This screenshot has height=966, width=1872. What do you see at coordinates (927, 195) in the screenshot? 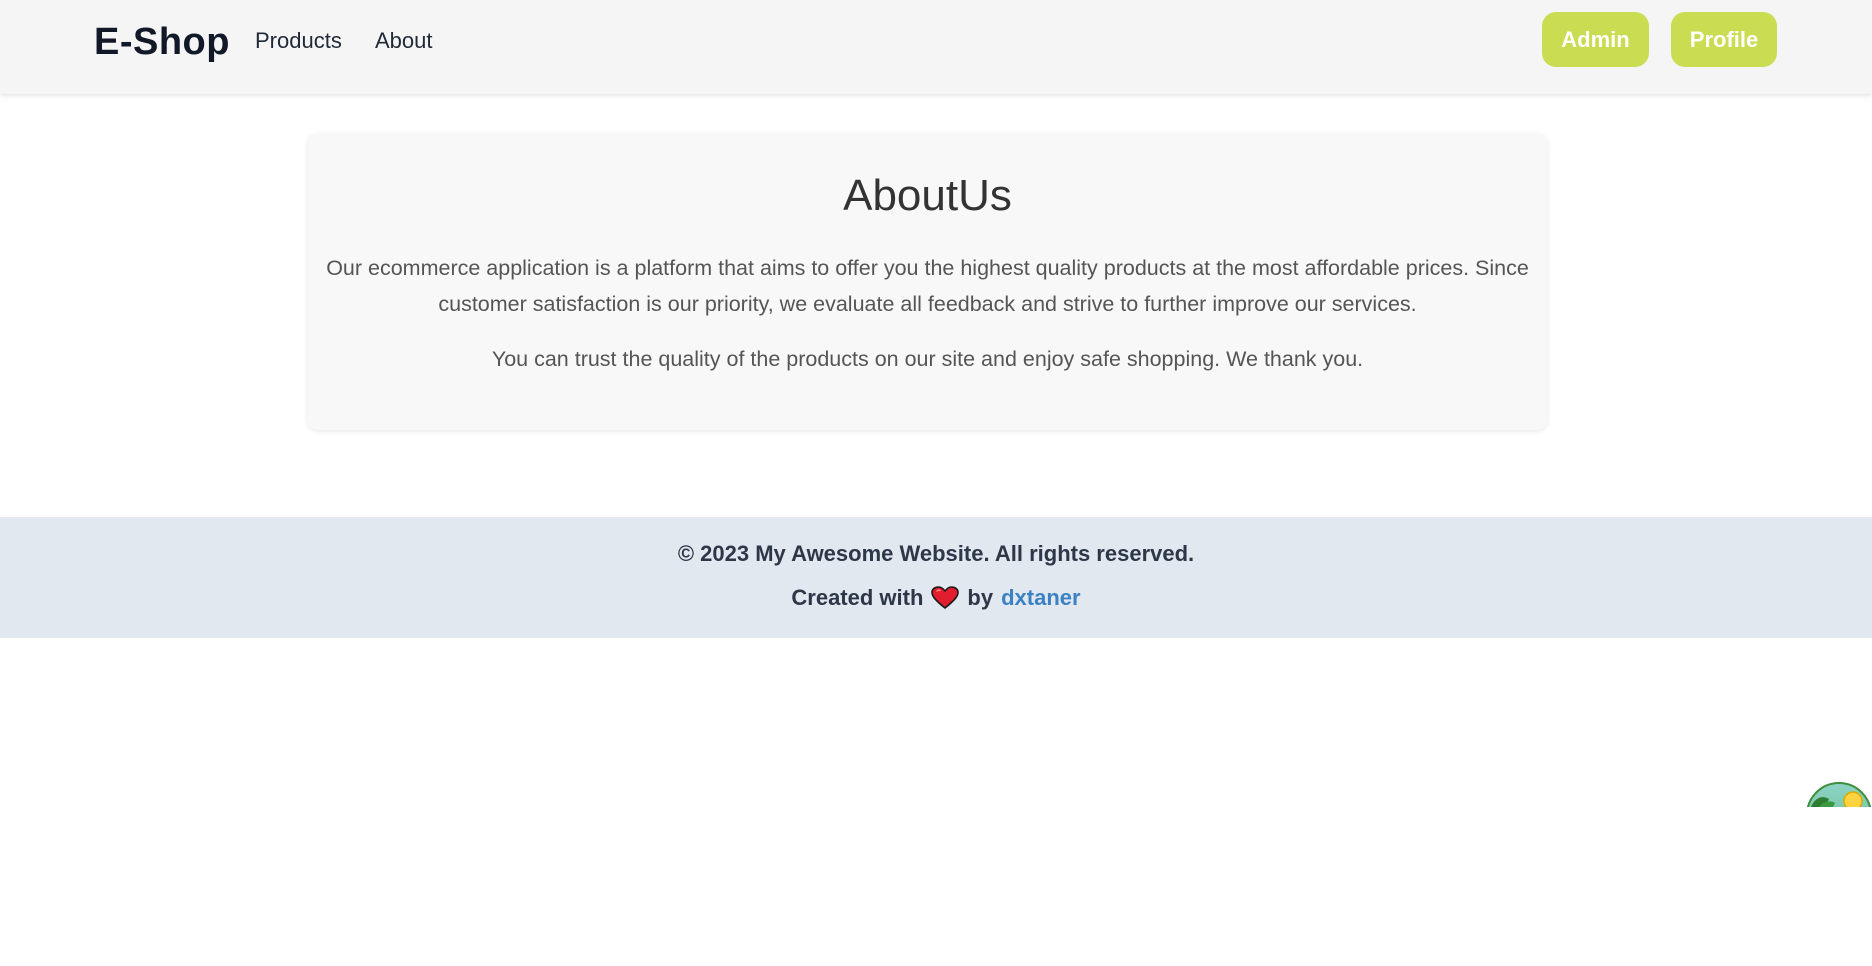
I see `about-title: AboutUs` at bounding box center [927, 195].